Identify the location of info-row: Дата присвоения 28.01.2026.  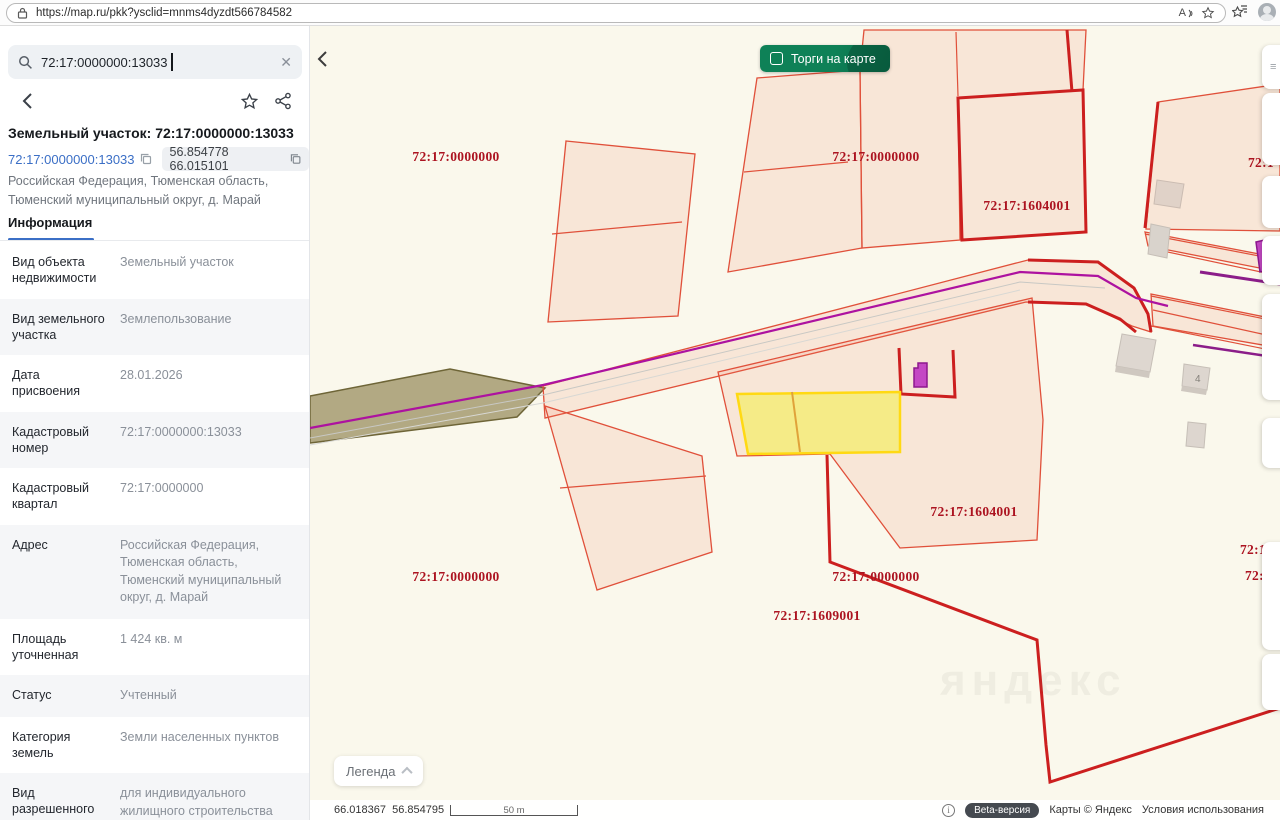
(154, 383).